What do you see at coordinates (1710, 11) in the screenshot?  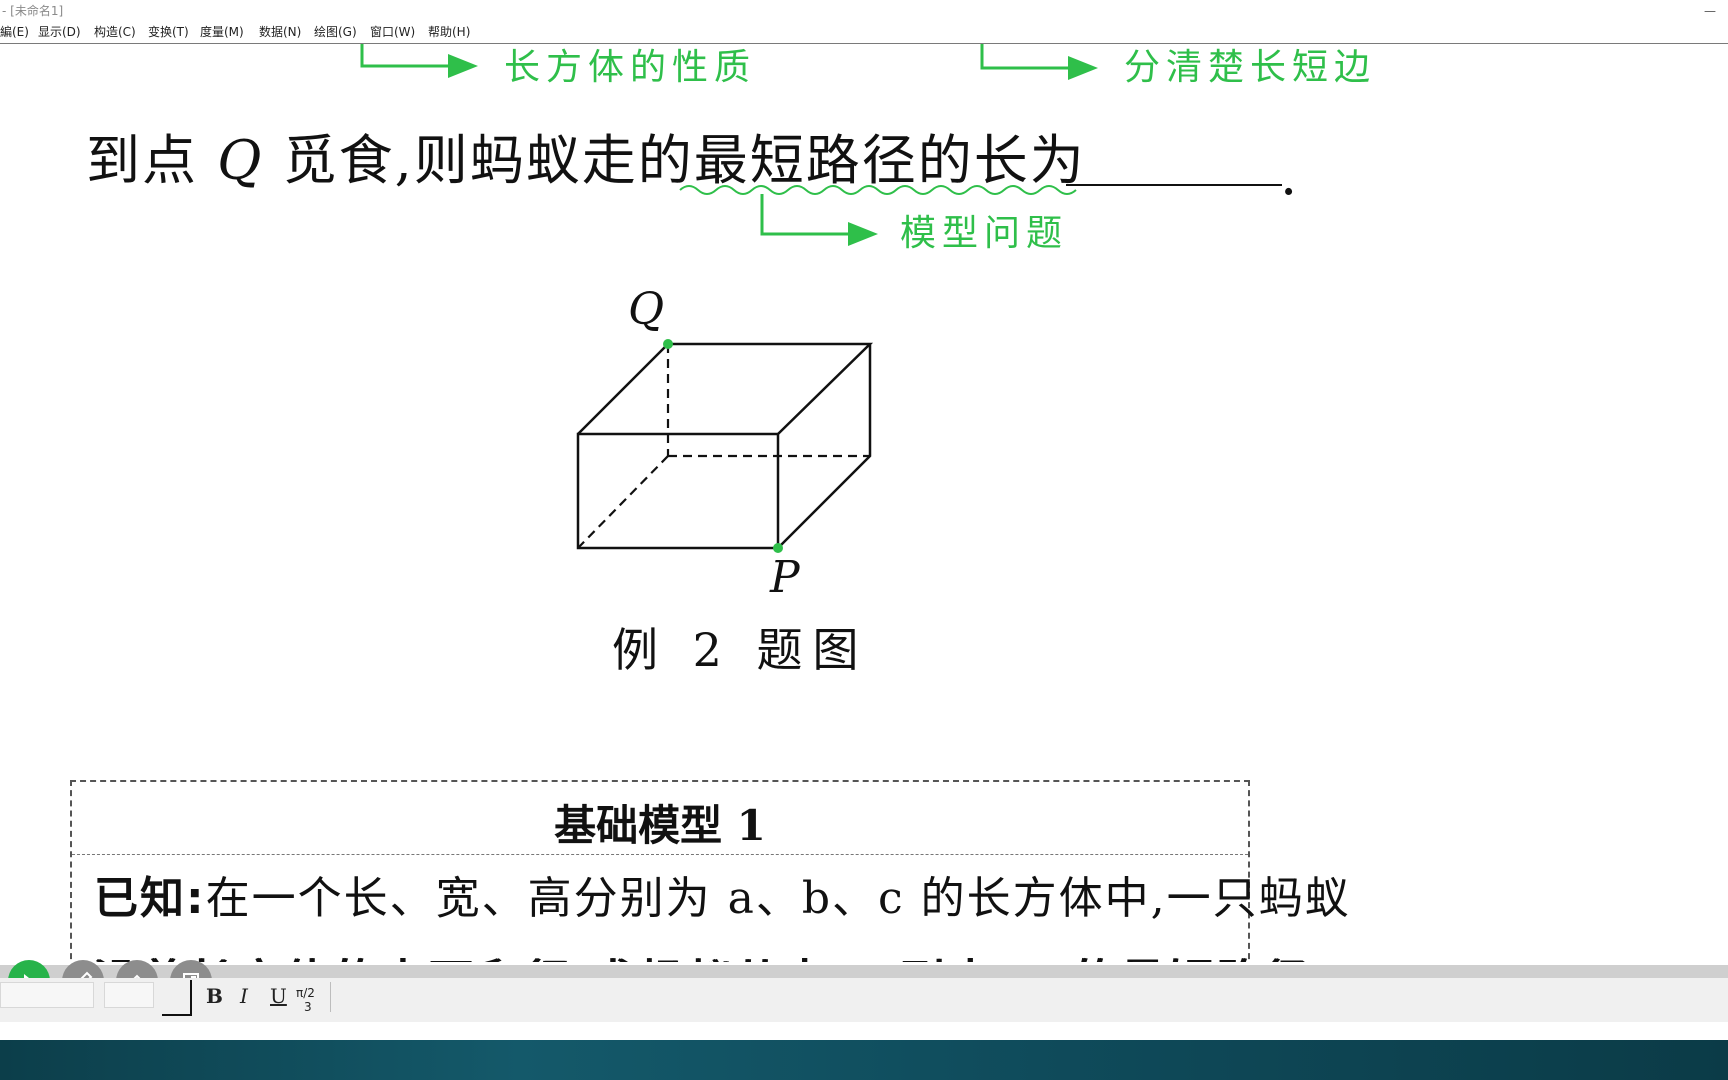 I see `minimize-button: —` at bounding box center [1710, 11].